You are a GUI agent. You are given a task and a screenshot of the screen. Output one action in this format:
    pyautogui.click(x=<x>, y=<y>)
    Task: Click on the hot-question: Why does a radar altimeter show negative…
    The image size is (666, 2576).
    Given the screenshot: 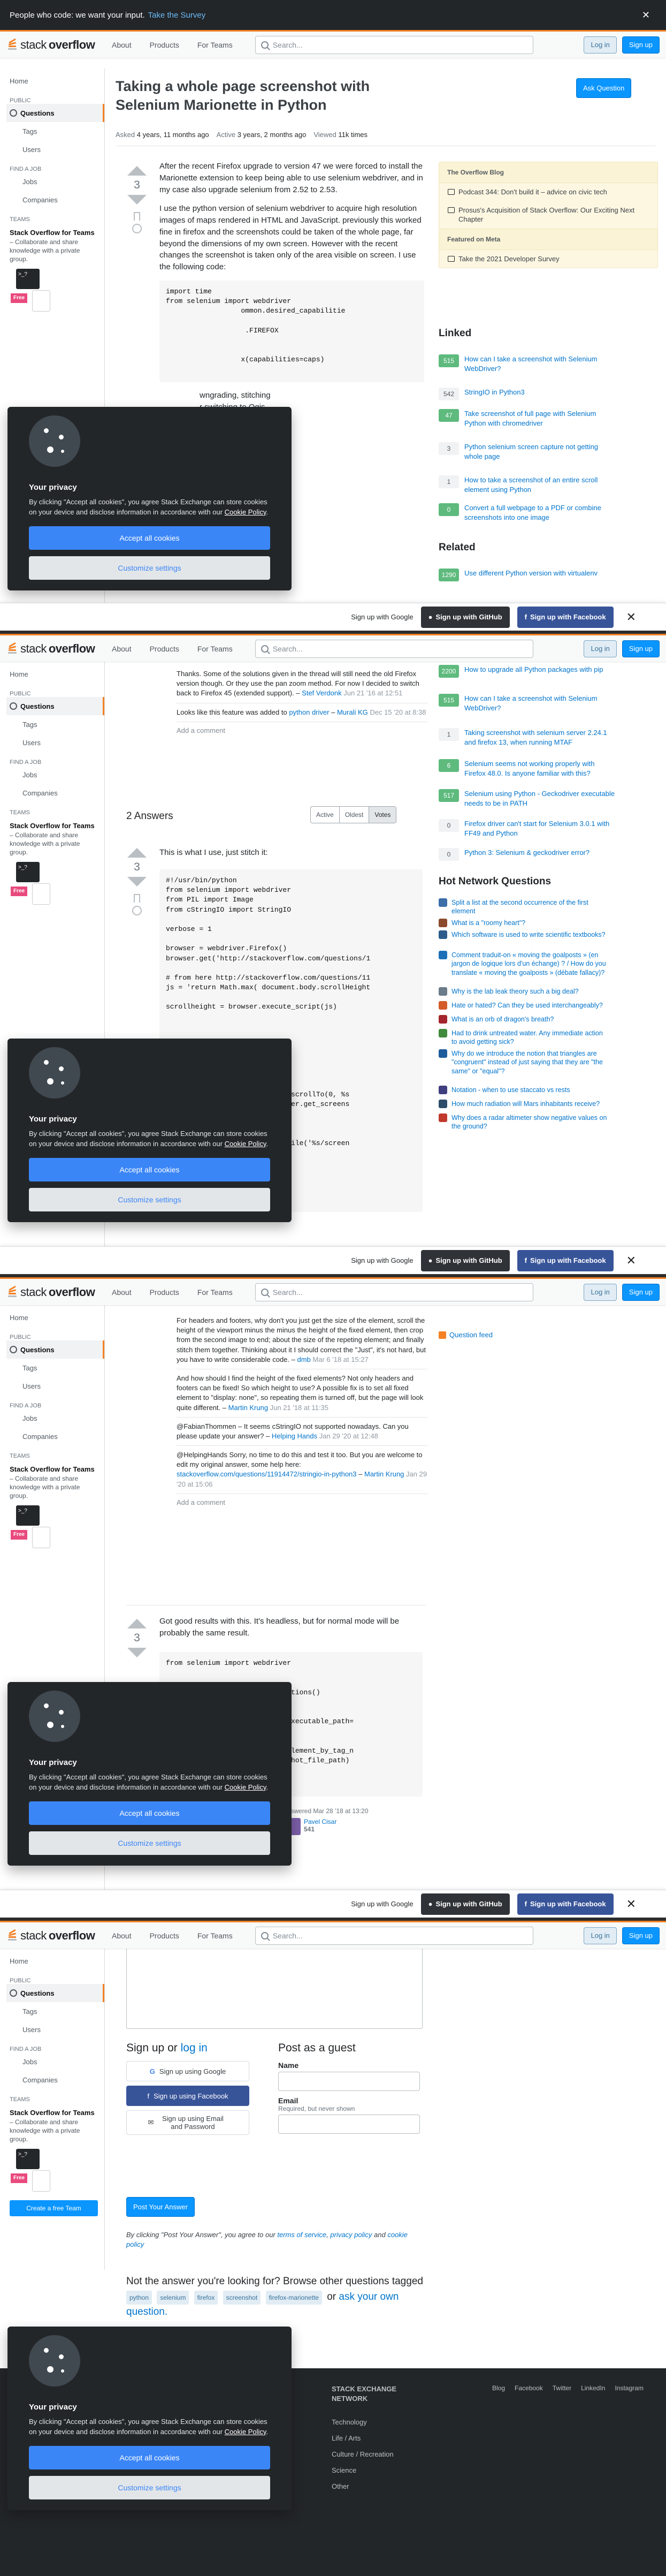 What is the action you would take?
    pyautogui.click(x=524, y=1122)
    